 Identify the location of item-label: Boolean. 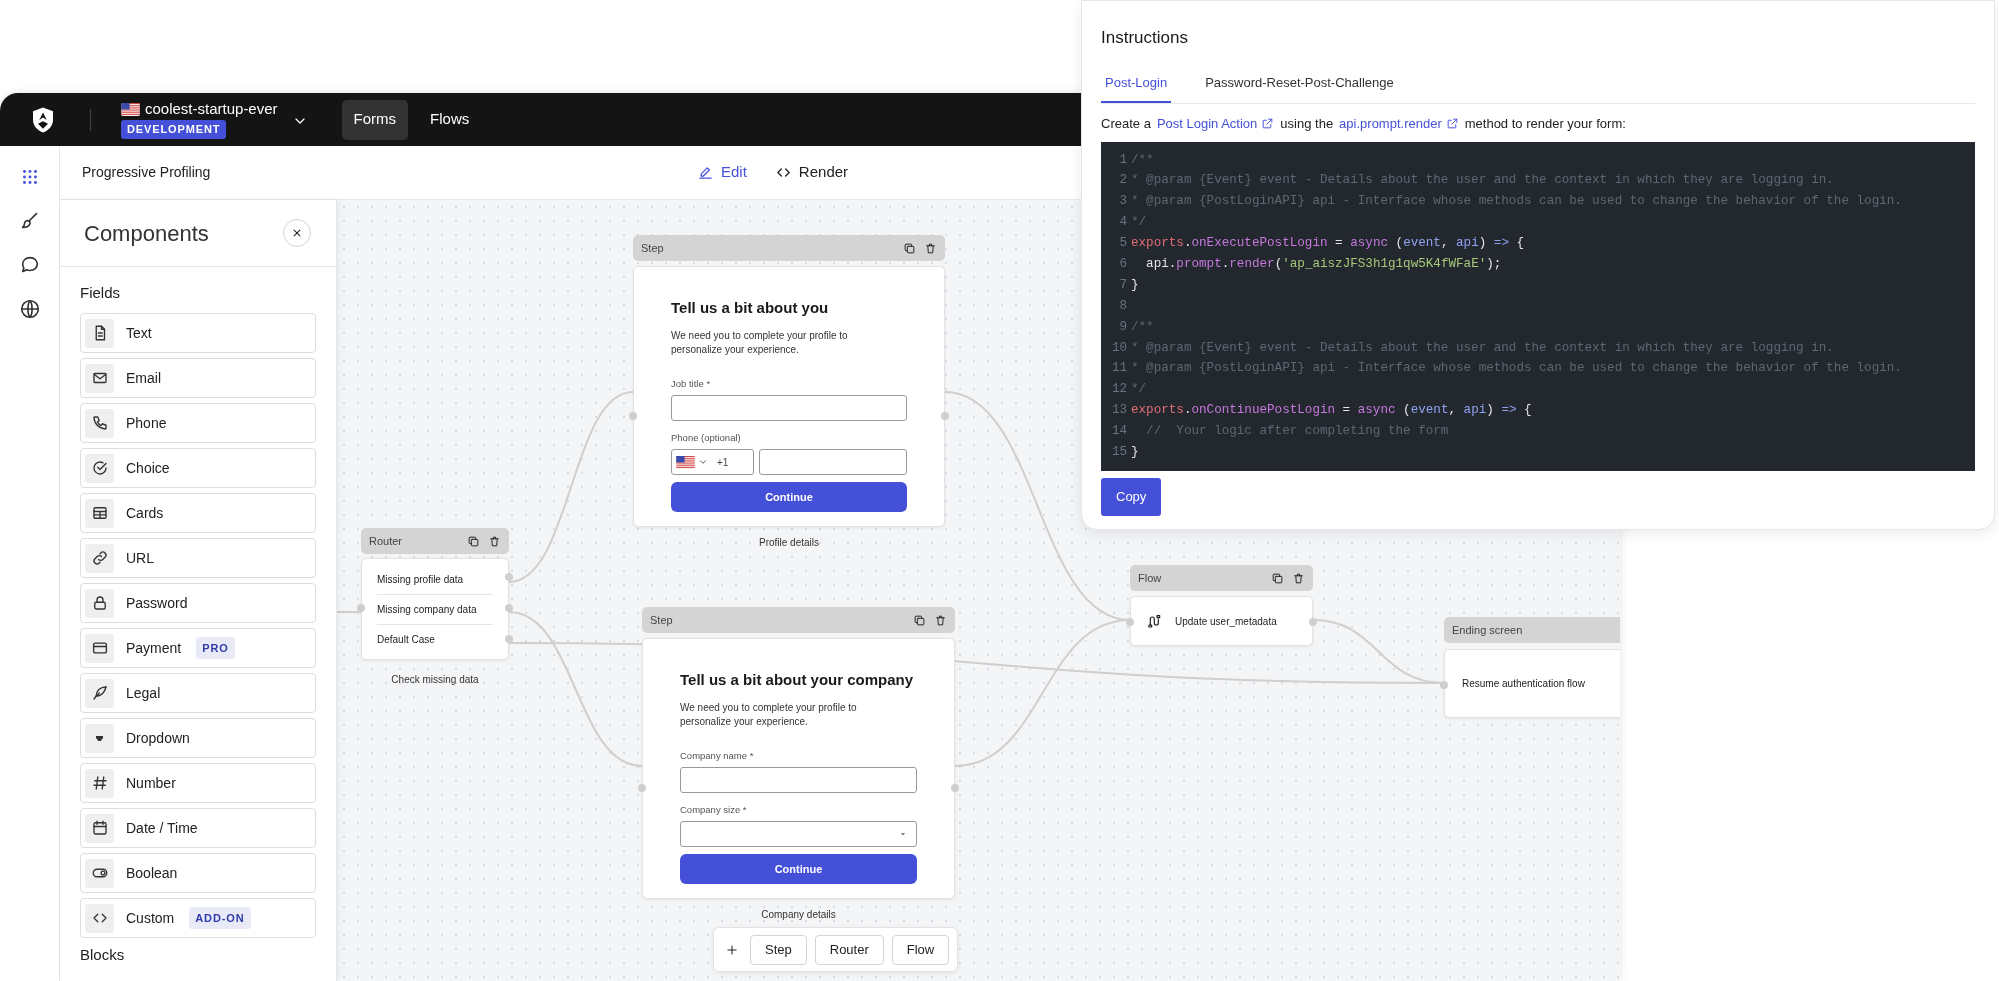
(152, 873).